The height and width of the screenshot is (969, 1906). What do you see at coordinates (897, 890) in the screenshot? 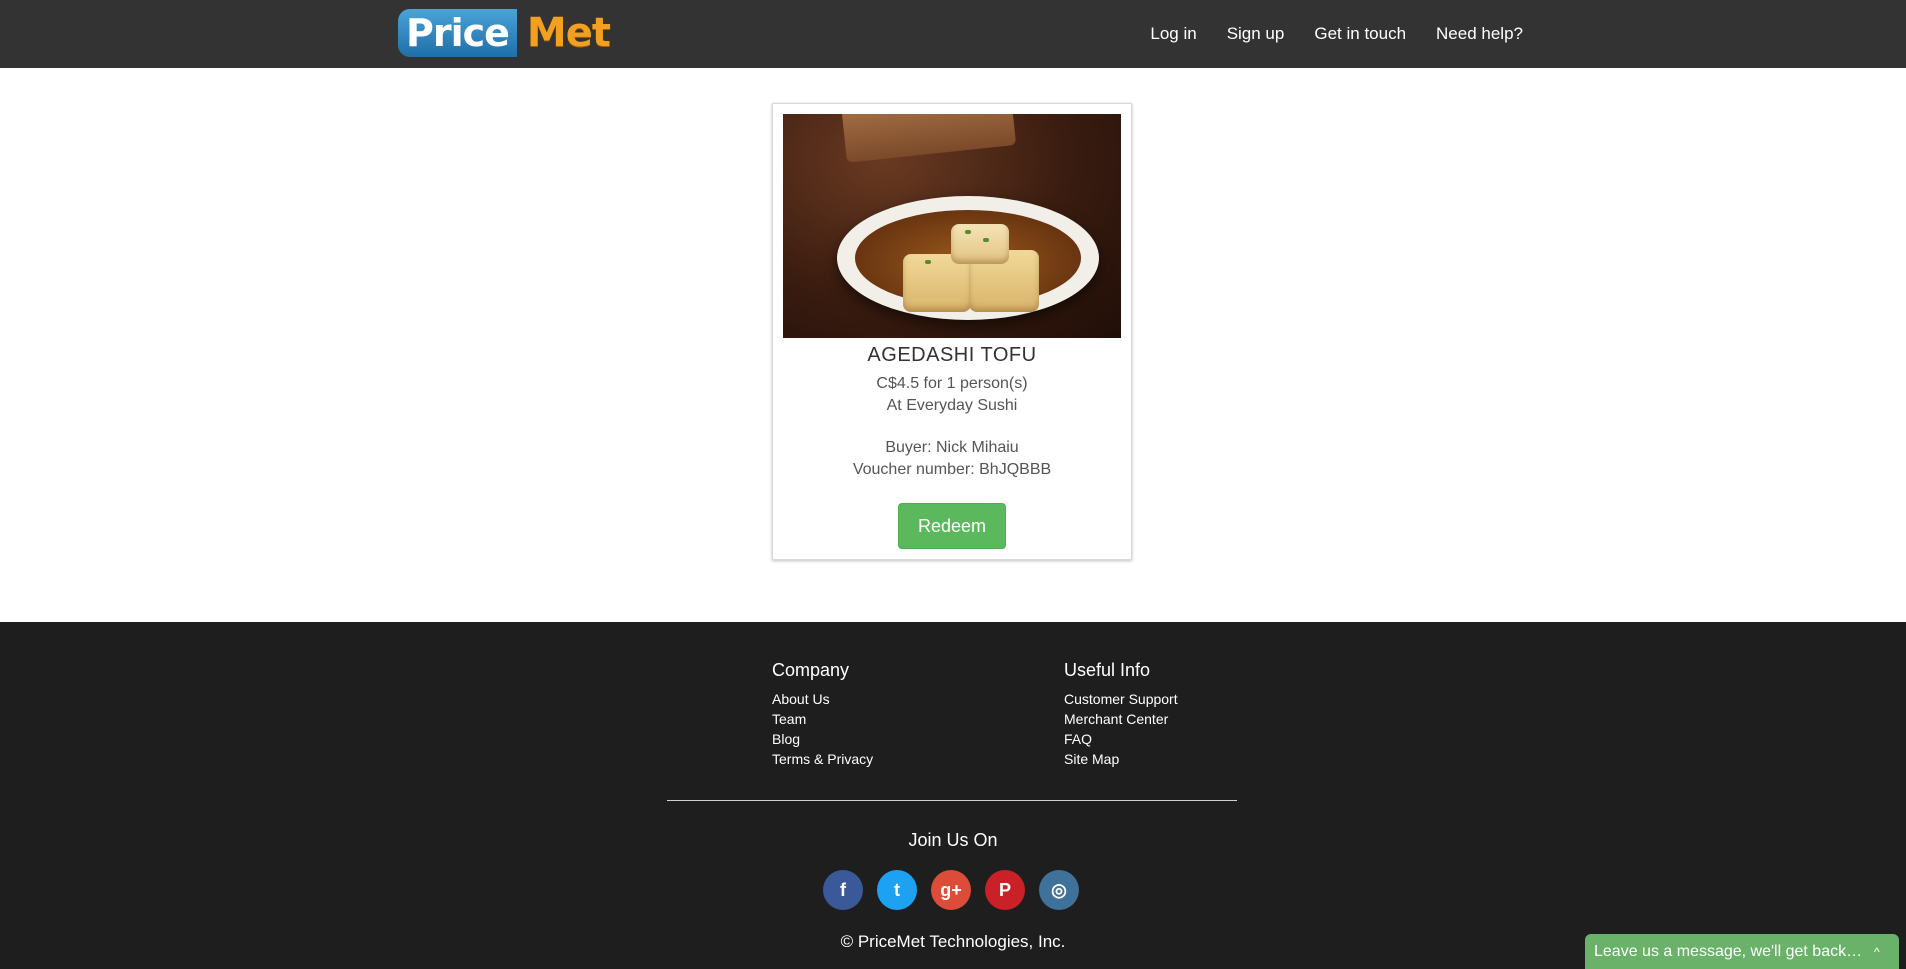
I see `twitter-icon: t` at bounding box center [897, 890].